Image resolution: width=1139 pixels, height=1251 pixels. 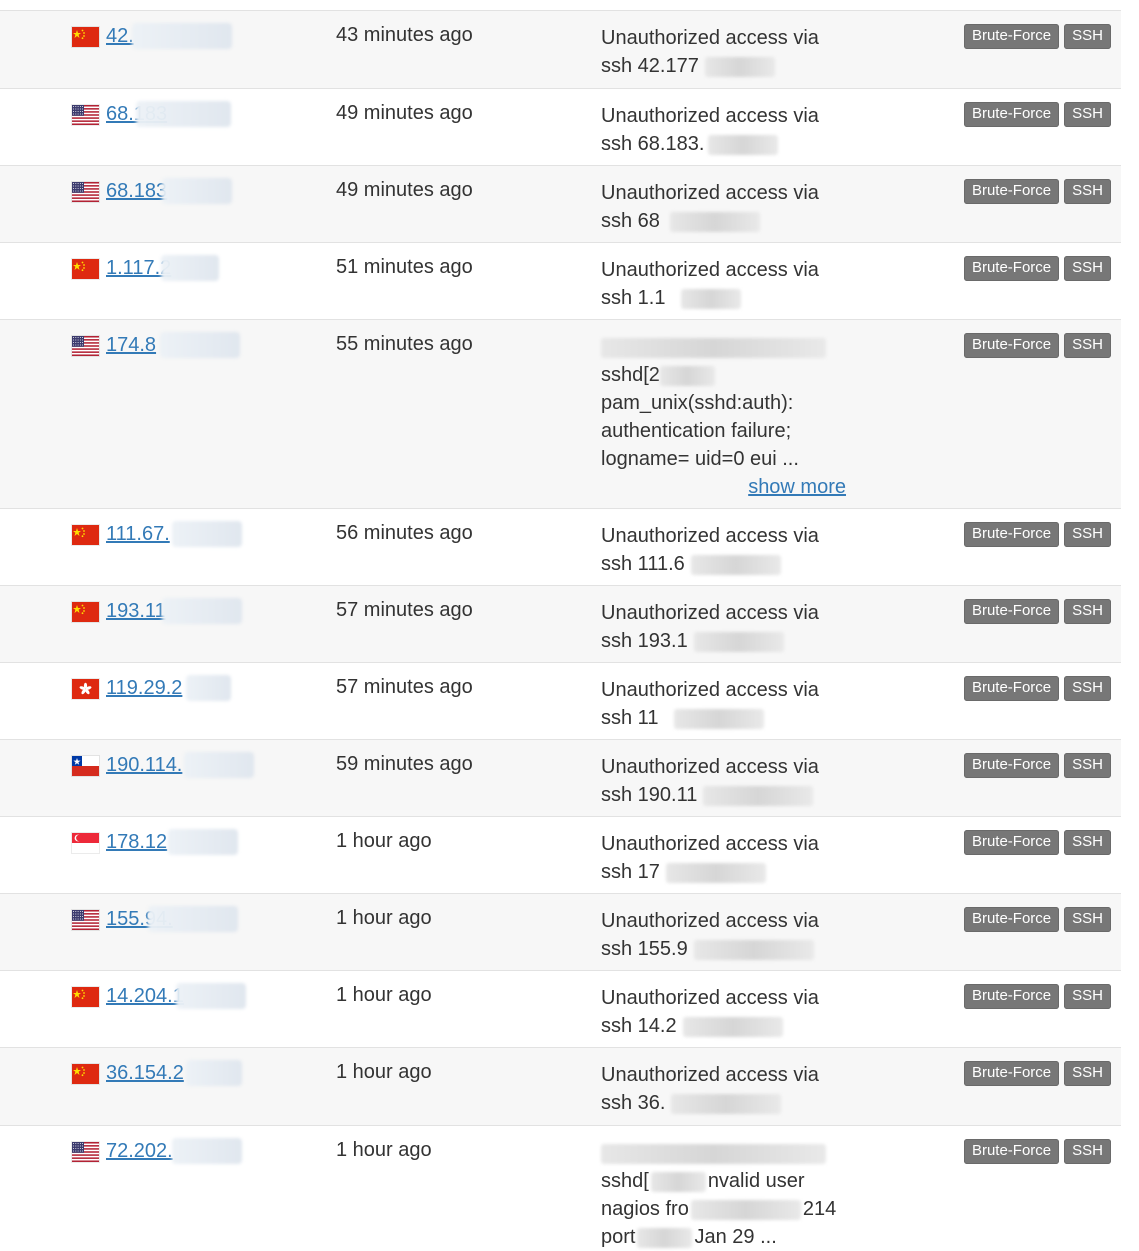 I want to click on ip-cell: 190.114., so click(x=163, y=765).